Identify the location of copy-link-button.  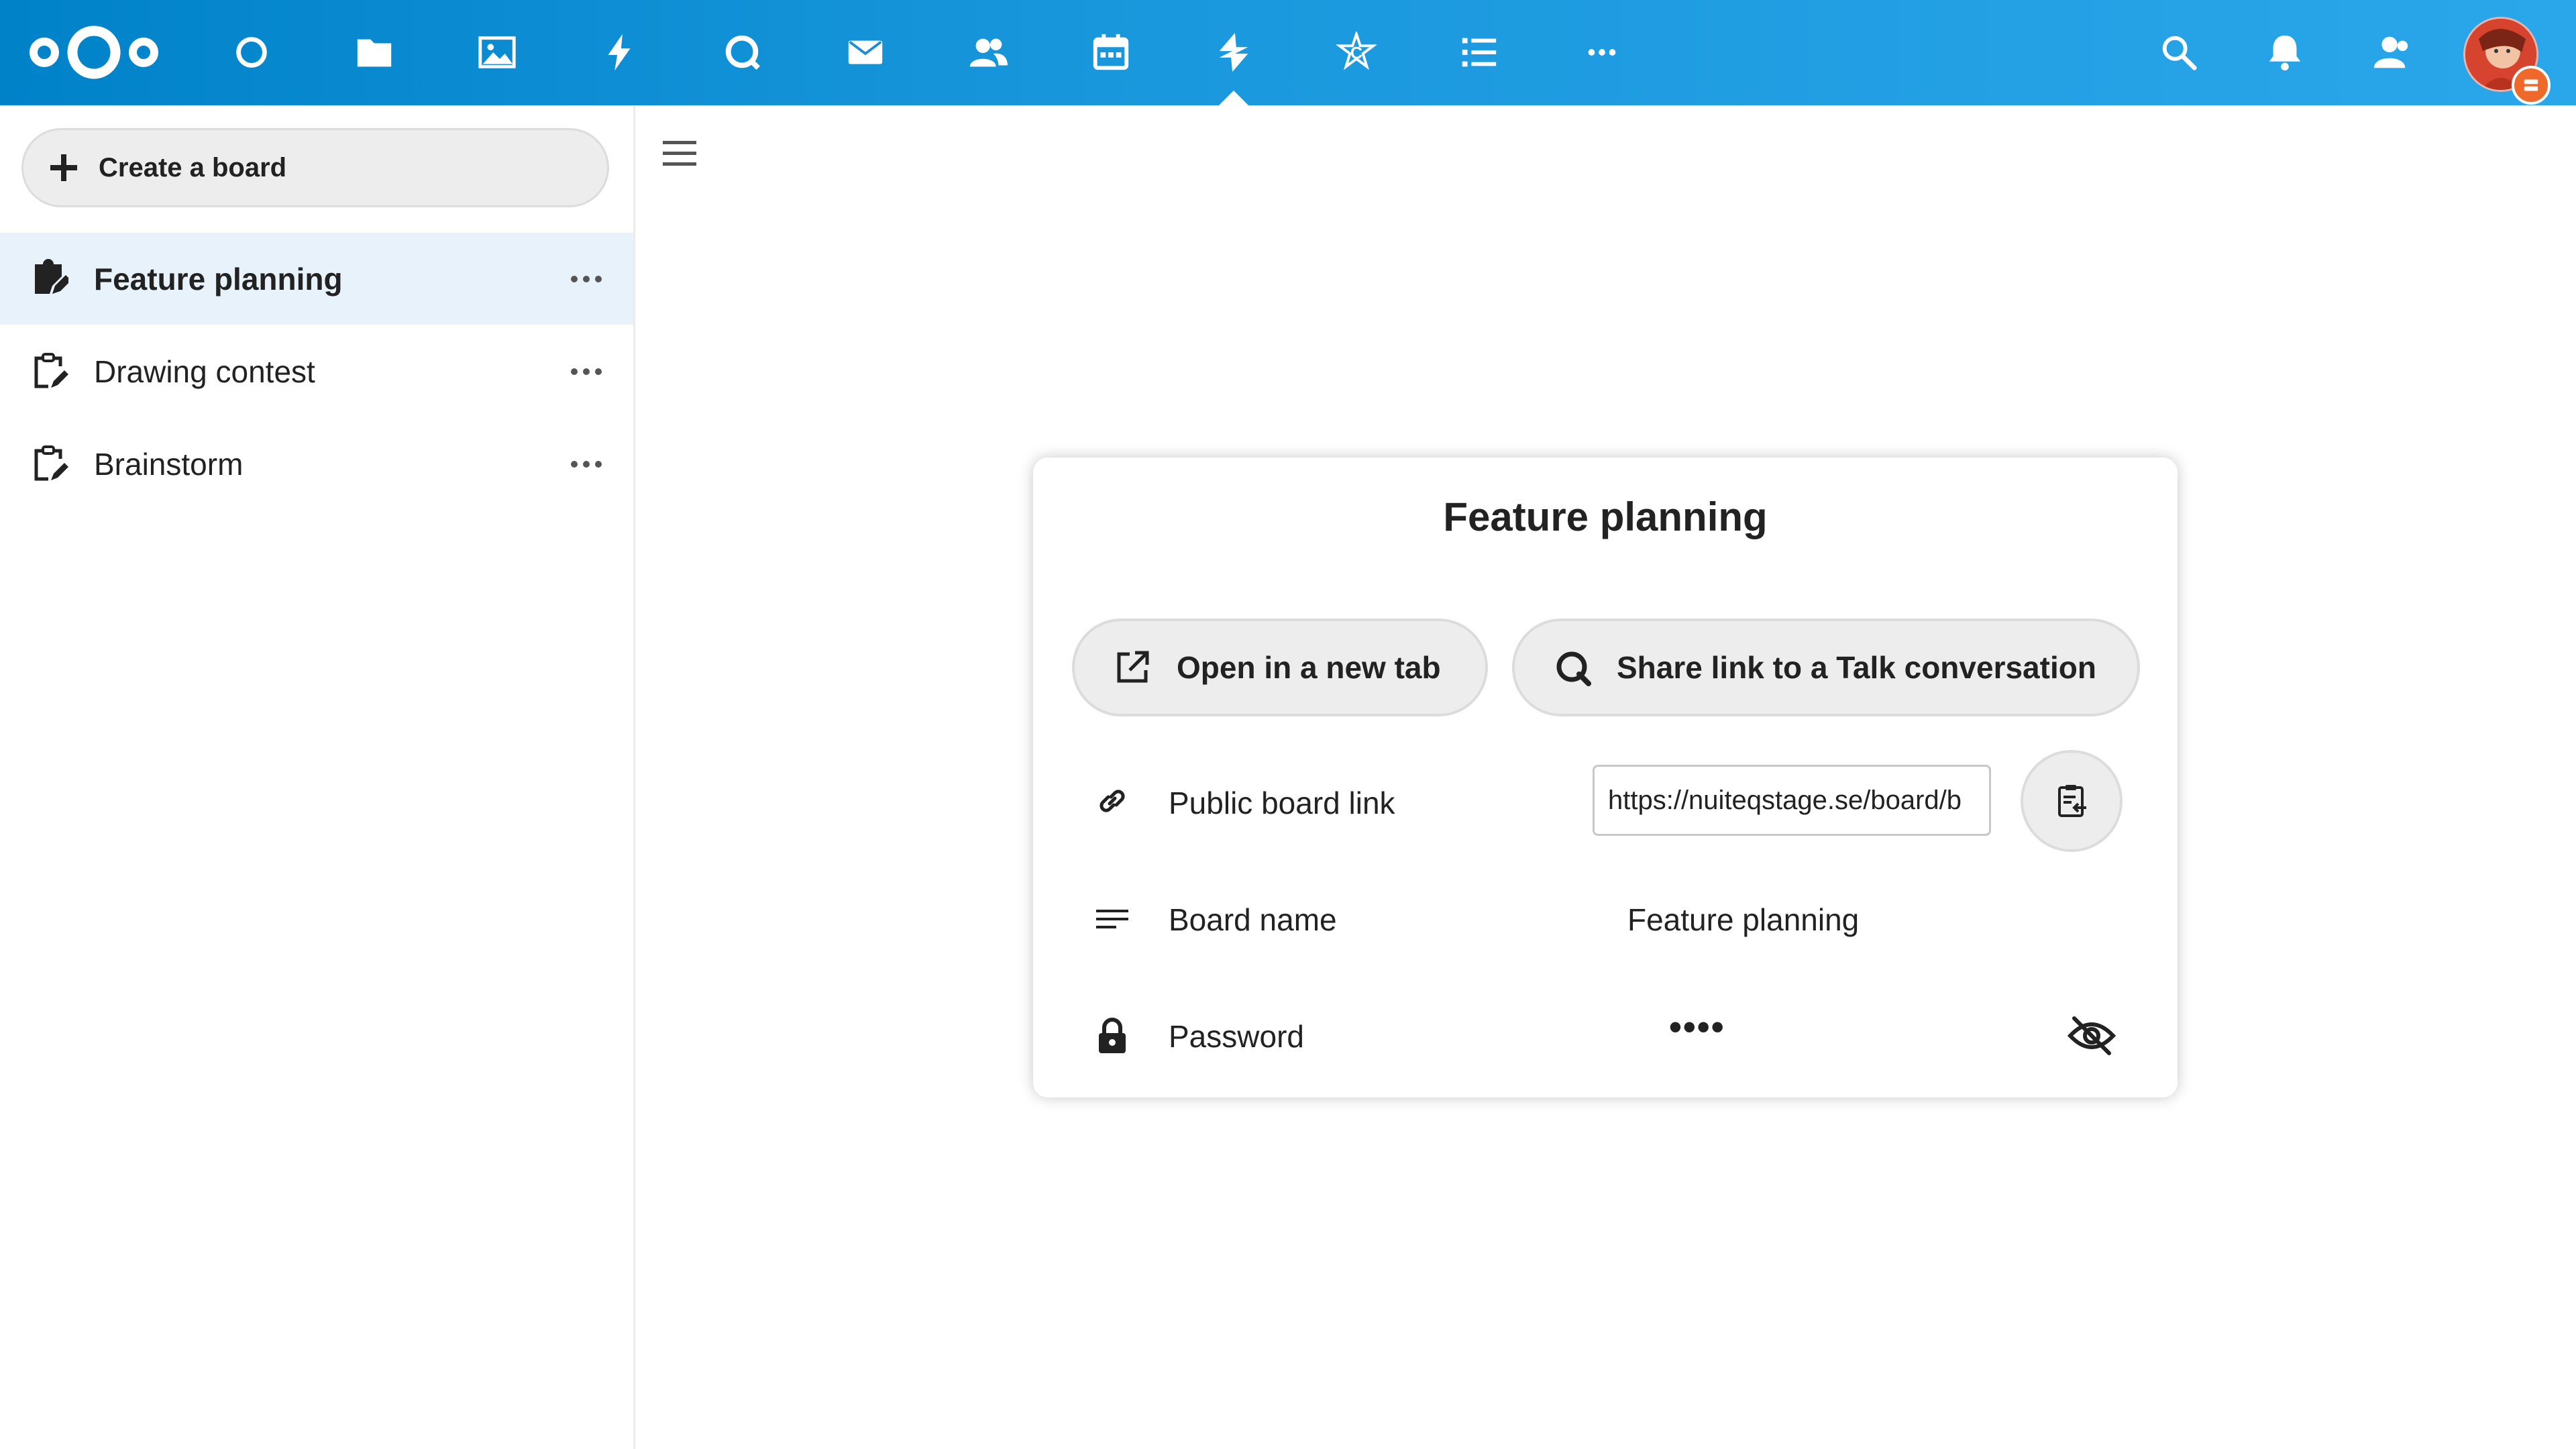
(2072, 801).